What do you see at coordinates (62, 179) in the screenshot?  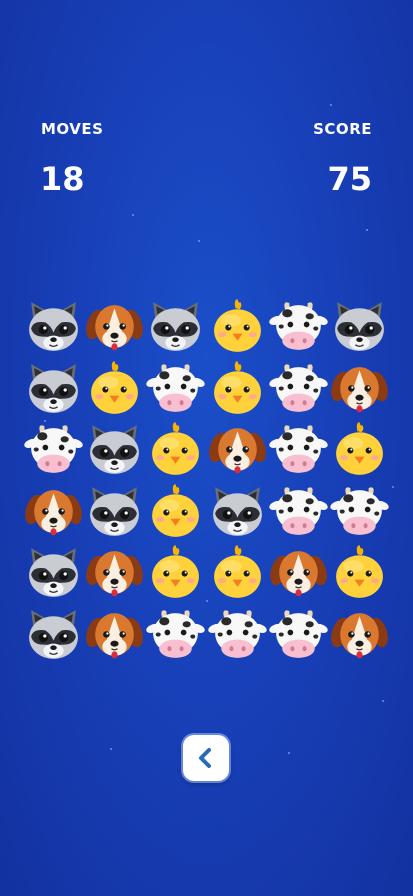 I see `moves-counter: 18` at bounding box center [62, 179].